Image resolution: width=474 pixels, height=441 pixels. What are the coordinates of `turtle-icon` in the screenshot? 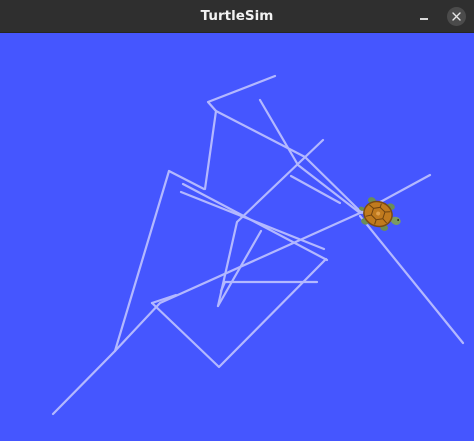 It's located at (379, 214).